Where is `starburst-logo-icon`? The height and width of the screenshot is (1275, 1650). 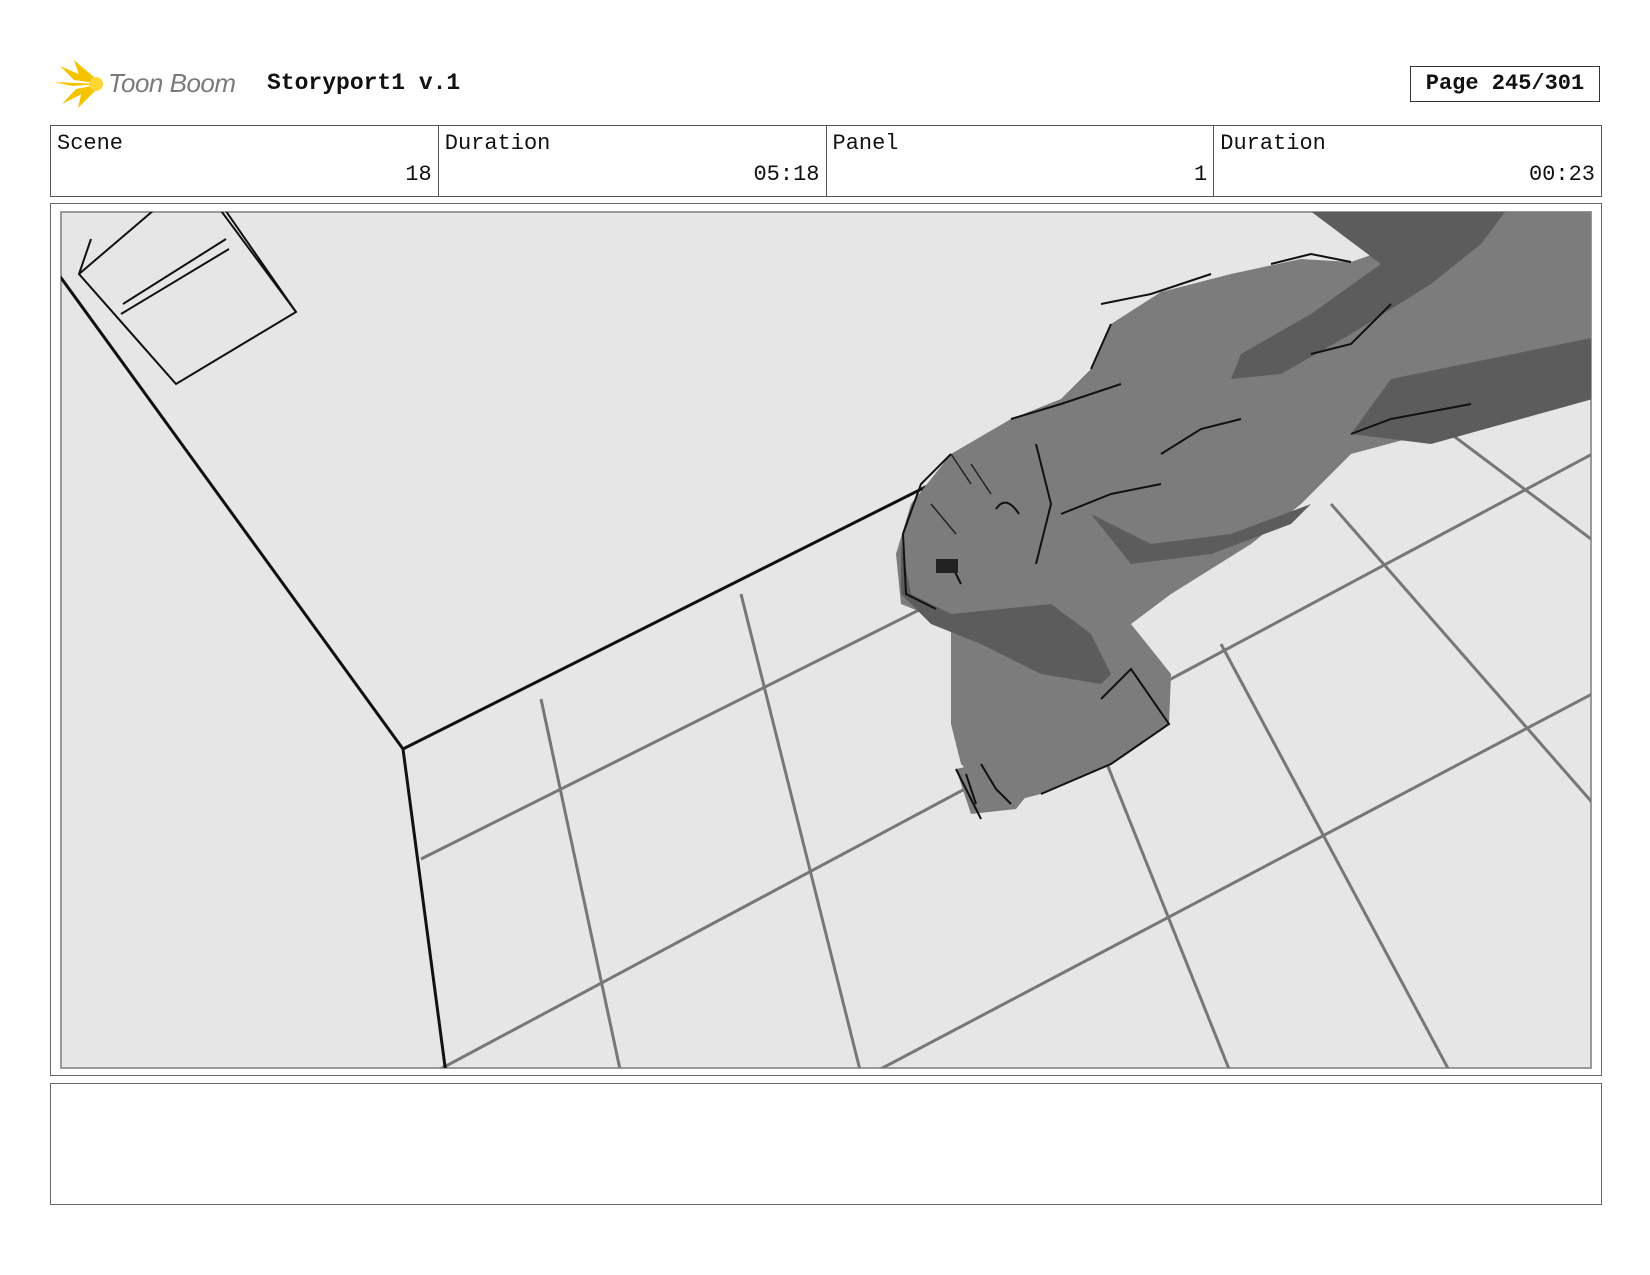
starburst-logo-icon is located at coordinates (78, 84).